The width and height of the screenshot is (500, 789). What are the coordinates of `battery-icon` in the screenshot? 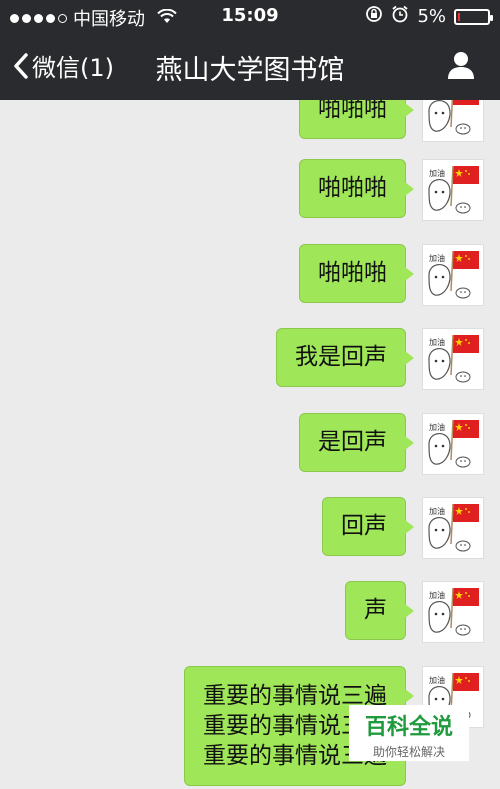 It's located at (473, 16).